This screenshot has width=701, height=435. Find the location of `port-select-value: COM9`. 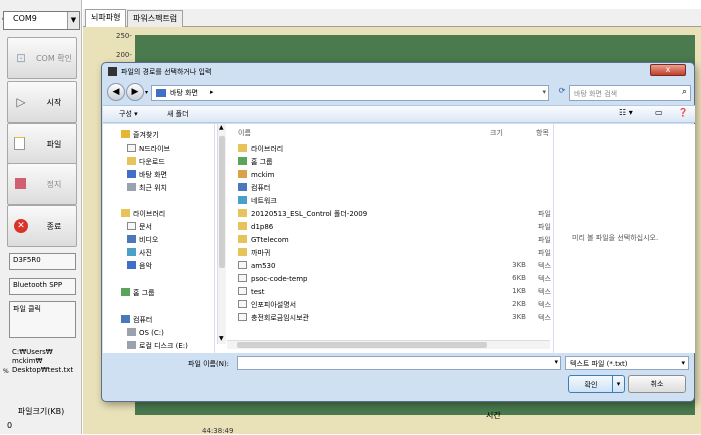

port-select-value: COM9 is located at coordinates (25, 18).